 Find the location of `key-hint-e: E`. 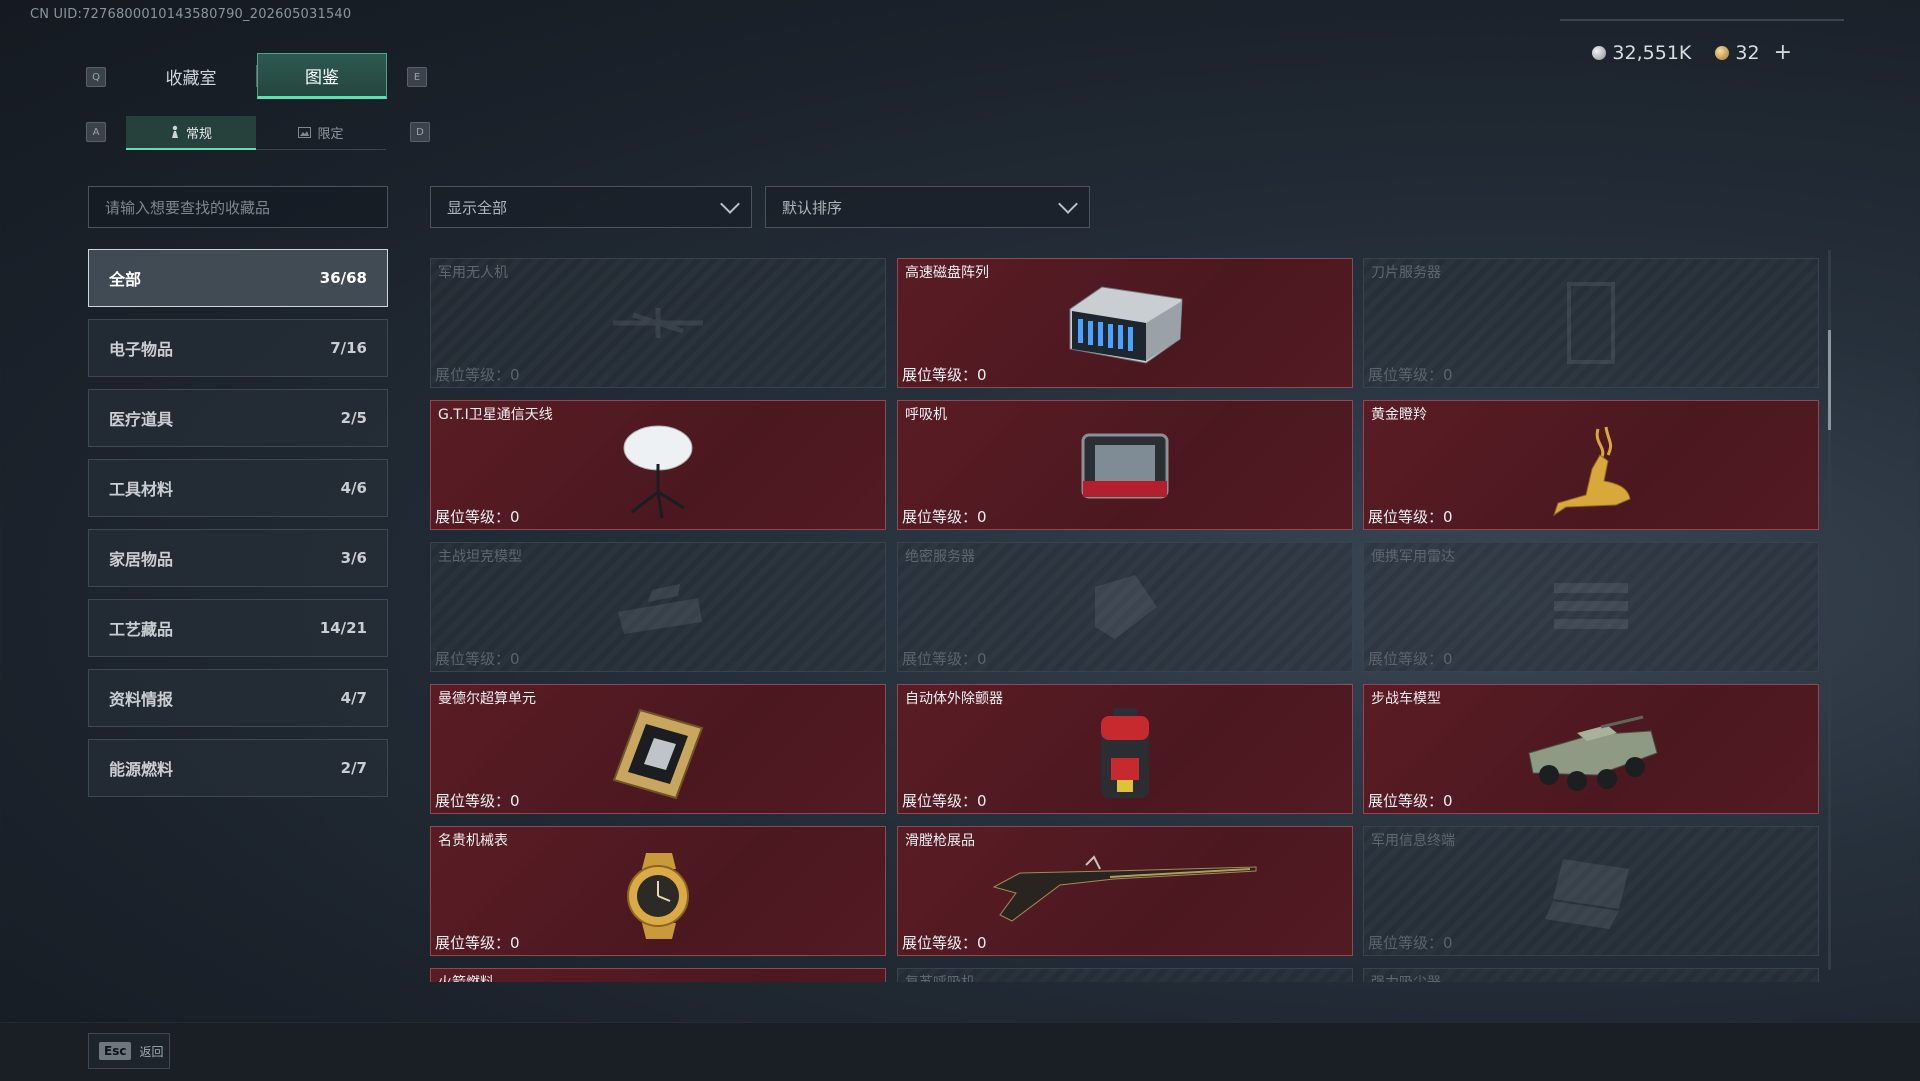

key-hint-e: E is located at coordinates (417, 77).